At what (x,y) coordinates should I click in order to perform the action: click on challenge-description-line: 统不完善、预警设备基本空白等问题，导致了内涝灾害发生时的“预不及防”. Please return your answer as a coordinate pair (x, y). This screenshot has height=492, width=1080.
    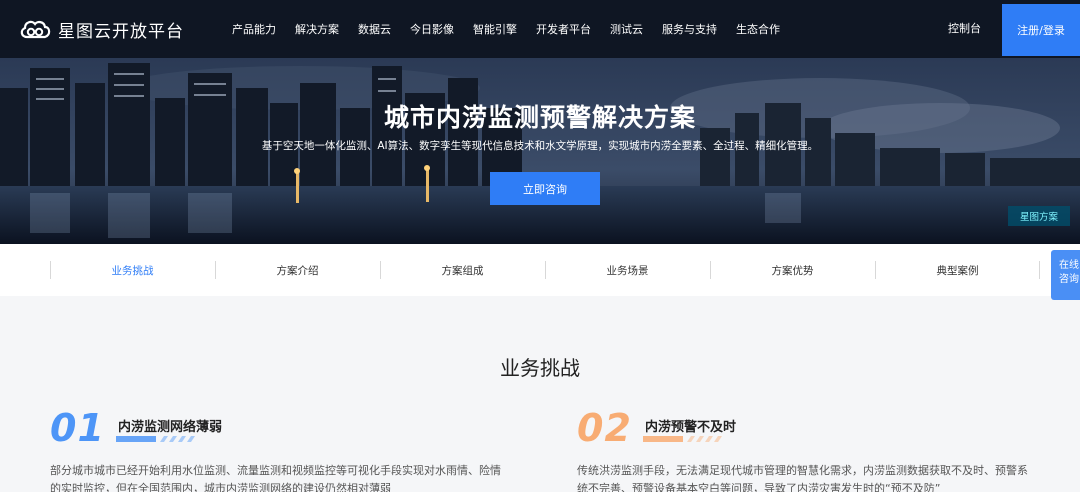
    Looking at the image, I should click on (759, 487).